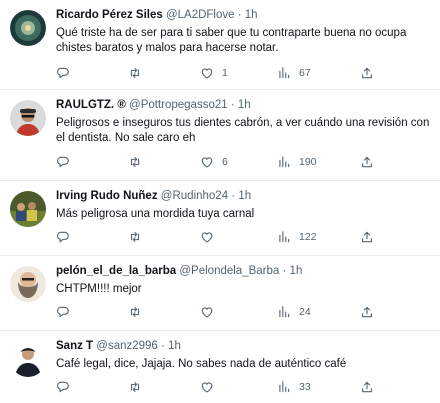 The height and width of the screenshot is (403, 440). What do you see at coordinates (74, 346) in the screenshot?
I see `display-name: Sanz T` at bounding box center [74, 346].